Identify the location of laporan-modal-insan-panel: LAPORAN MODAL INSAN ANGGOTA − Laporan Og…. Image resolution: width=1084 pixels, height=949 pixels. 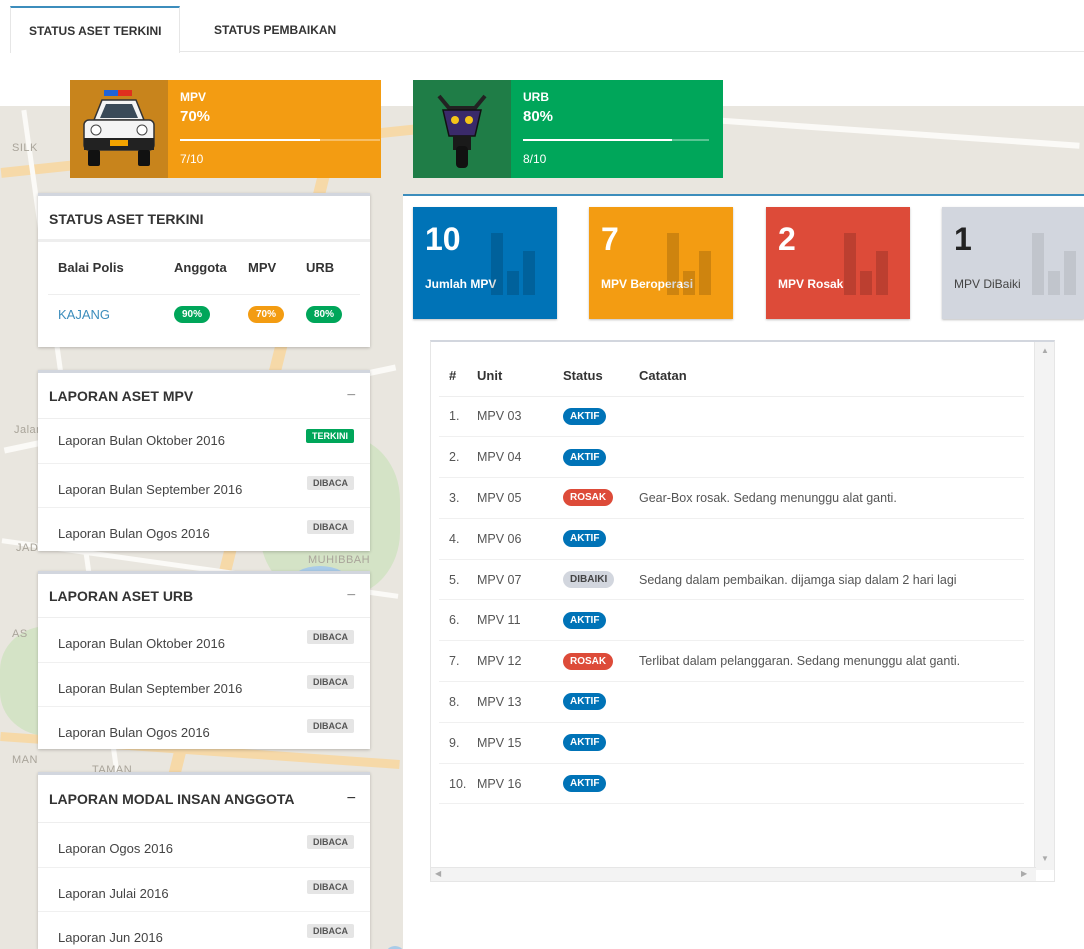
(204, 860).